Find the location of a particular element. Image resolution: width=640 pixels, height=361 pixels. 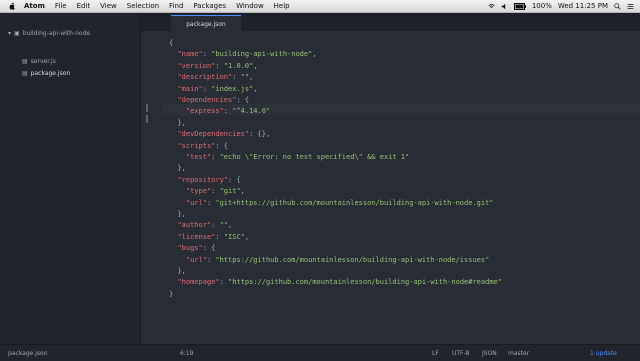

code-line: "devDependencies": {}, is located at coordinates (224, 134).